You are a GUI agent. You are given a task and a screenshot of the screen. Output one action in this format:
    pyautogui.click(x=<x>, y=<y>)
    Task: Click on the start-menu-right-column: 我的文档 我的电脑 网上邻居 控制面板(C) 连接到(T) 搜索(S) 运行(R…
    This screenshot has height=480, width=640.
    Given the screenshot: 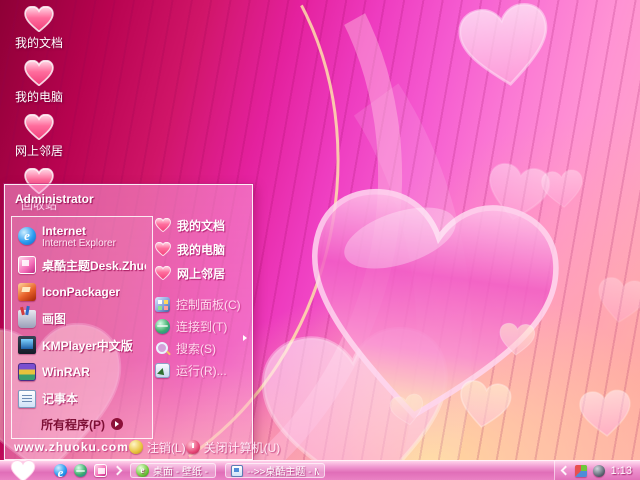 What is the action you would take?
    pyautogui.click(x=203, y=297)
    